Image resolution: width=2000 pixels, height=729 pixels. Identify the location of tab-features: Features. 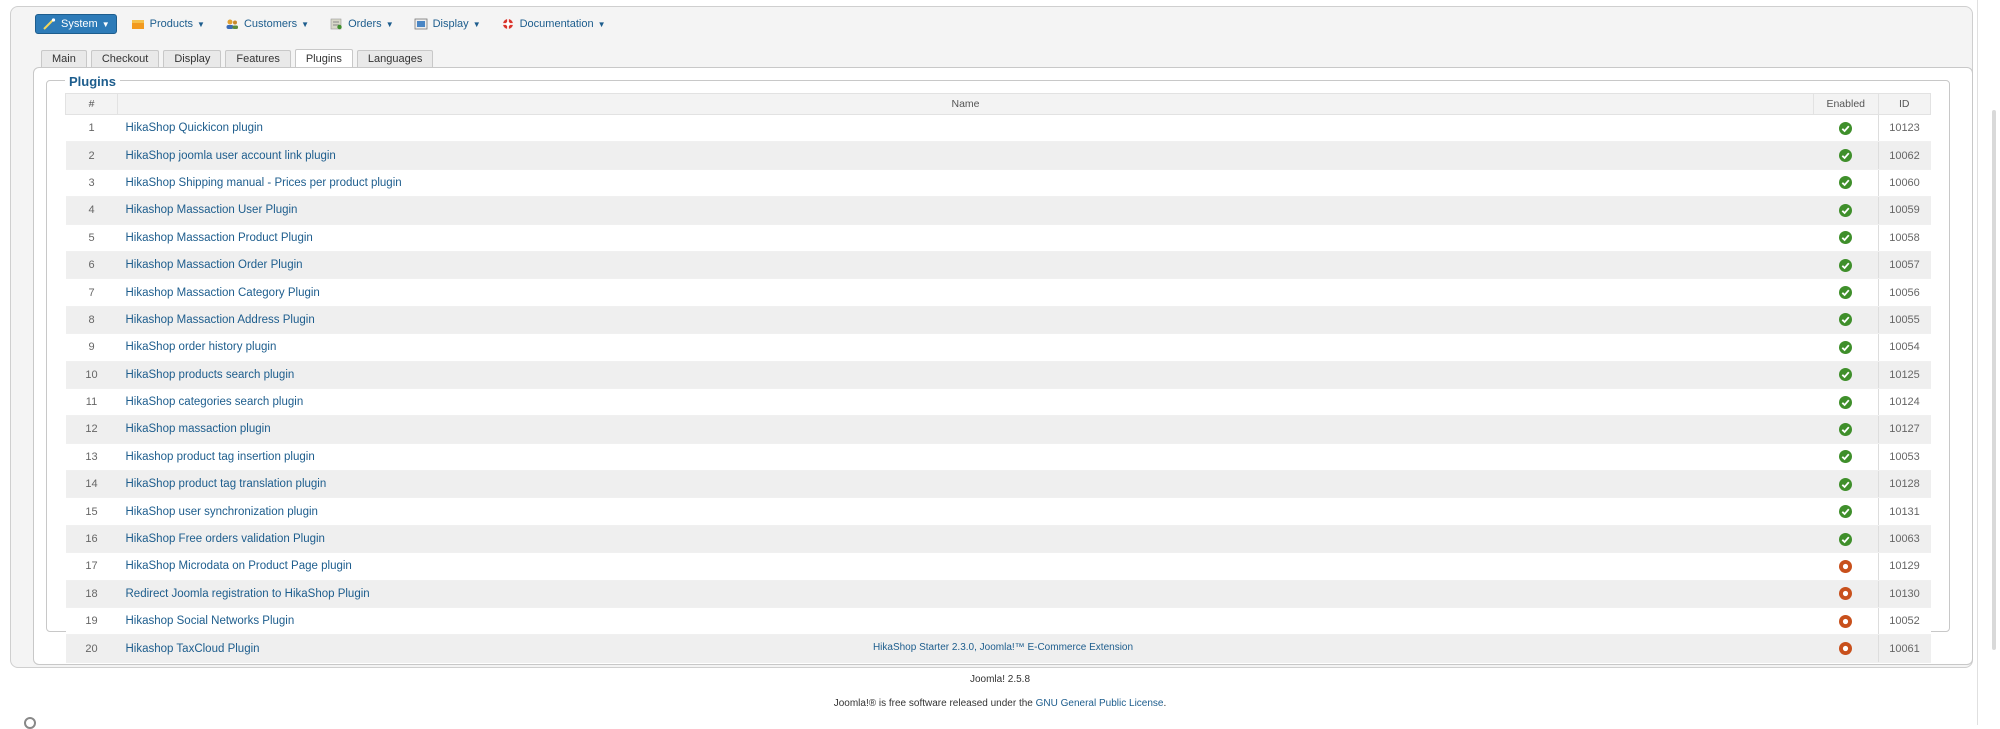
(258, 59).